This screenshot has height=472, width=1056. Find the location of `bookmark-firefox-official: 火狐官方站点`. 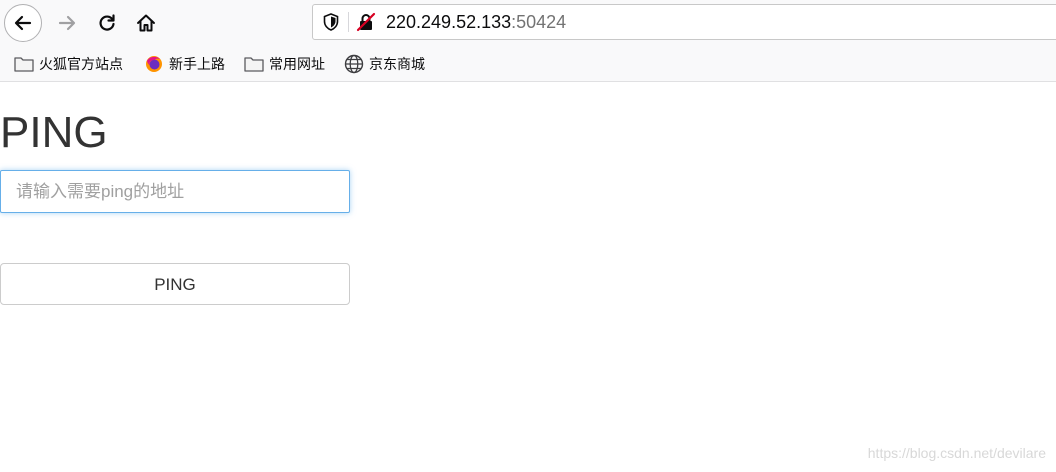

bookmark-firefox-official: 火狐官方站点 is located at coordinates (68, 64).